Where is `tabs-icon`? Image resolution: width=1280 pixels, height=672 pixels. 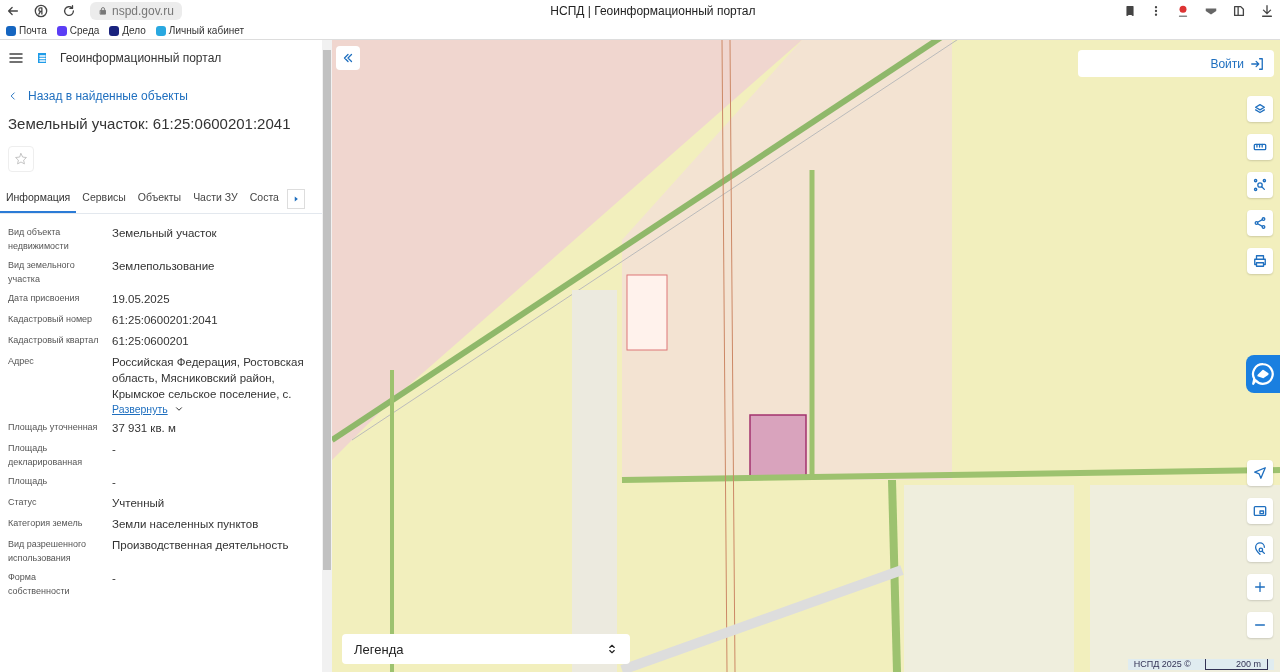
tabs-icon is located at coordinates (1239, 11).